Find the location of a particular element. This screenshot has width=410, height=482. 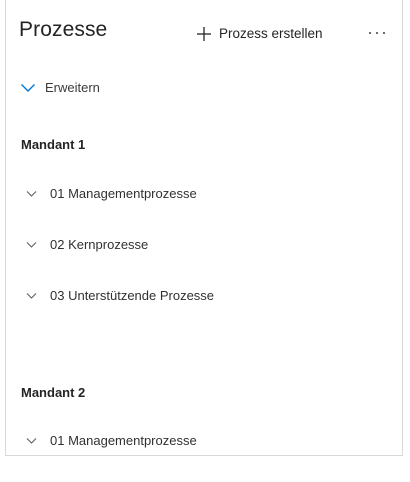

page-title: Prozesse is located at coordinates (63, 29).